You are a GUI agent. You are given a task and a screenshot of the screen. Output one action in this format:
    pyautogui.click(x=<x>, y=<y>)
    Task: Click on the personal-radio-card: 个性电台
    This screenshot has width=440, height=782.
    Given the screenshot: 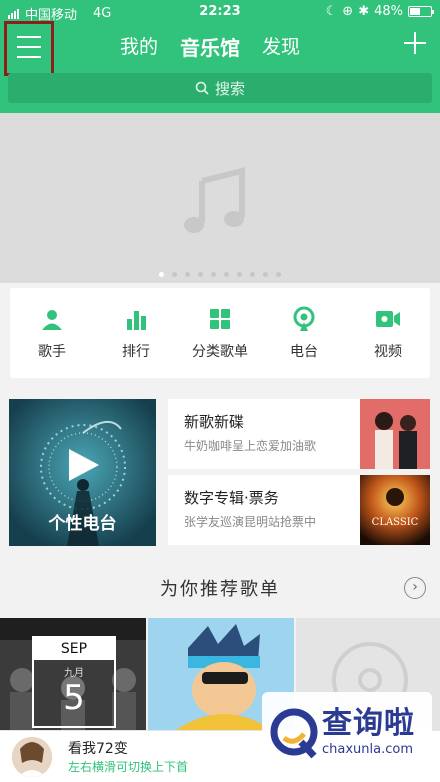 What is the action you would take?
    pyautogui.click(x=82, y=472)
    